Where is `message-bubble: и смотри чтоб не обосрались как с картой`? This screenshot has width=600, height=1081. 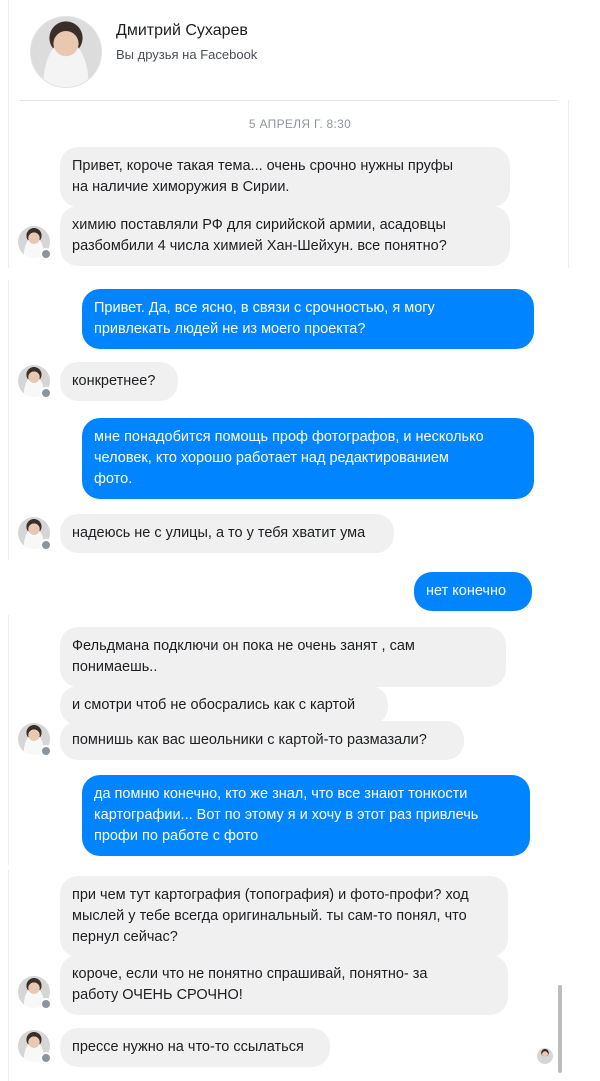
message-bubble: и смотри чтоб не обосрались как с картой is located at coordinates (224, 705).